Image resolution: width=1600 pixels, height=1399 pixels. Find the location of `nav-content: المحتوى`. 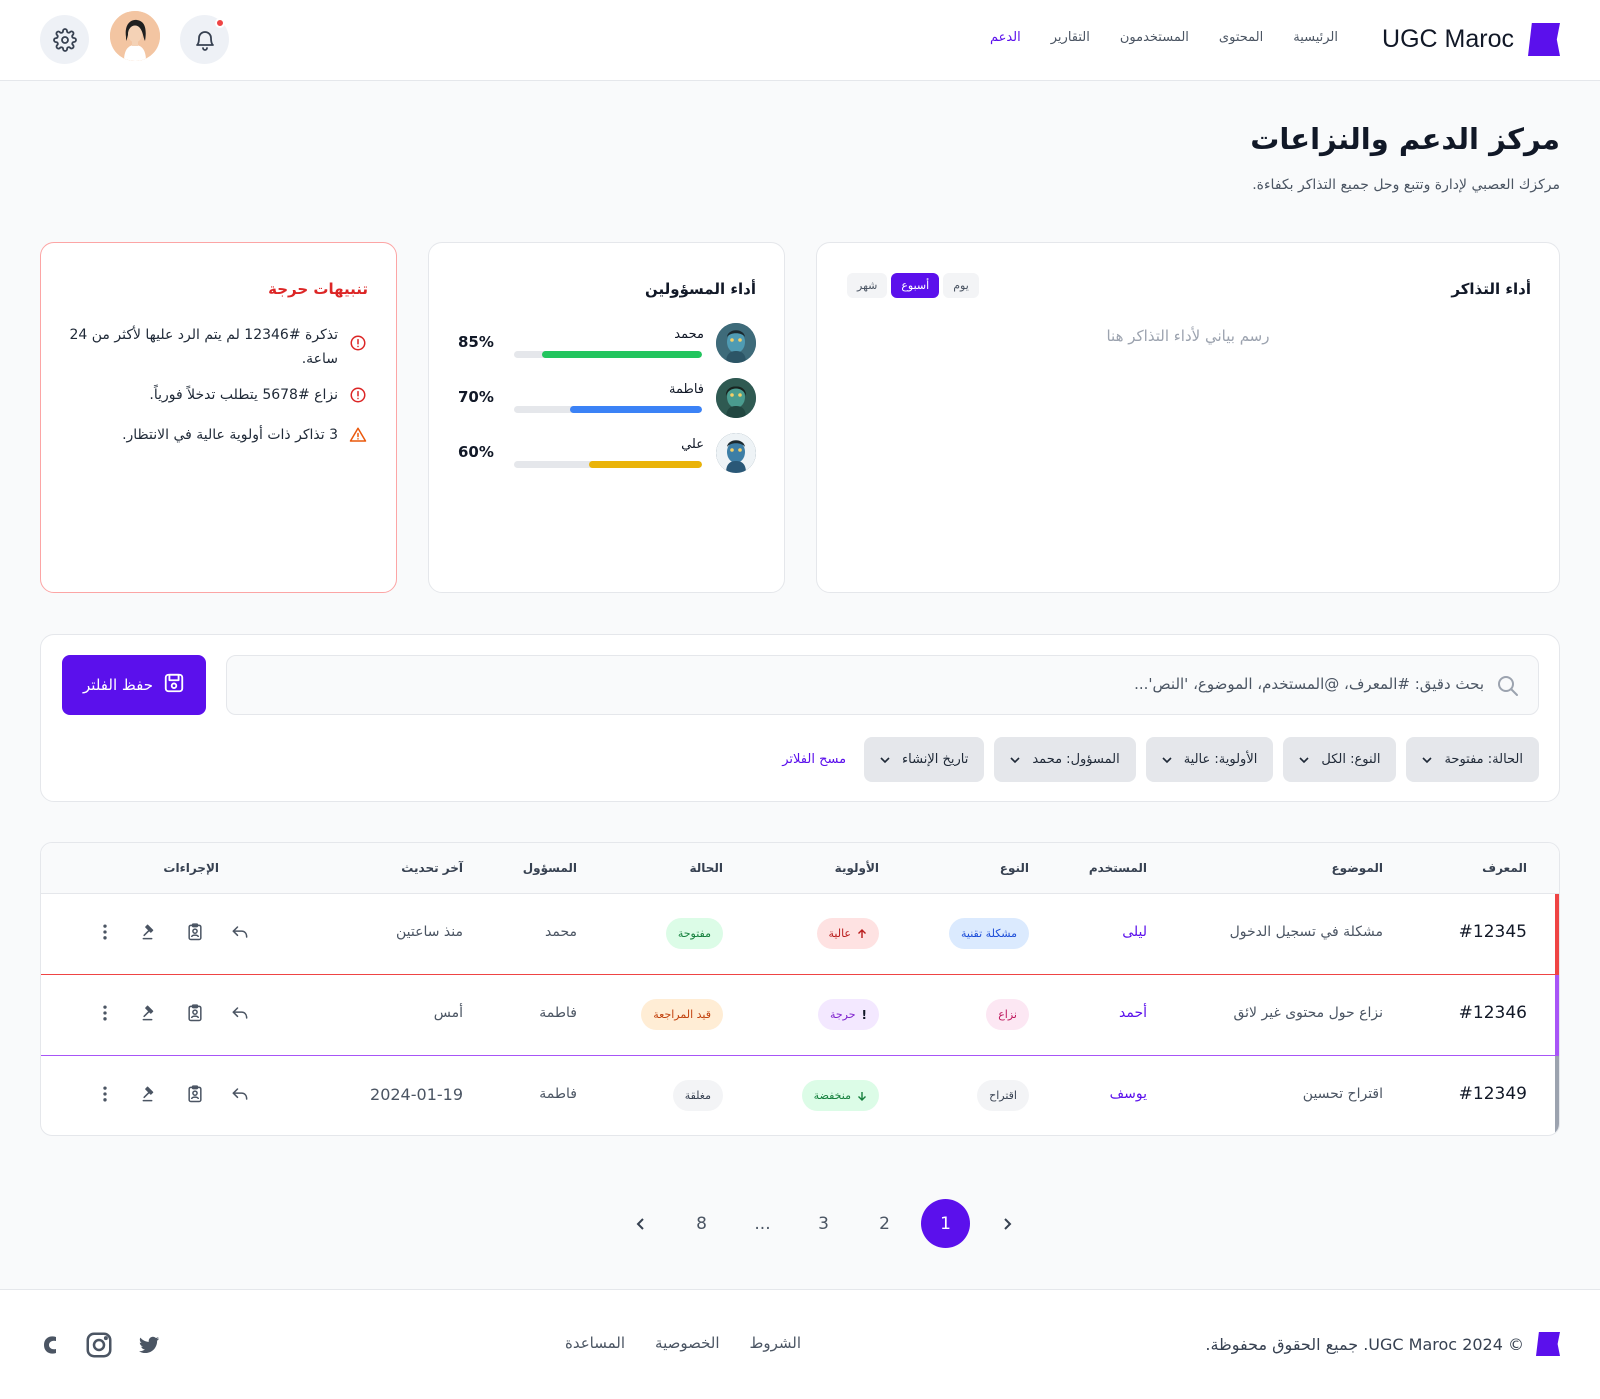

nav-content: المحتوى is located at coordinates (1241, 37).